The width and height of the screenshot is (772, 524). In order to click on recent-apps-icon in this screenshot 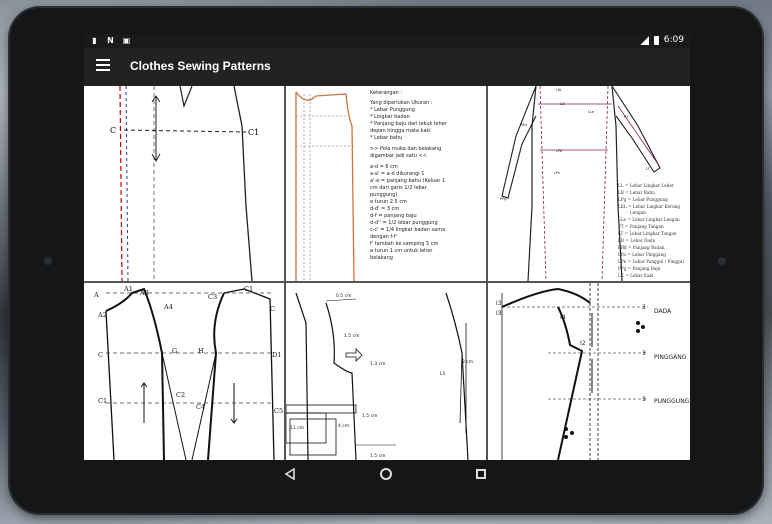, I will do `click(481, 474)`.